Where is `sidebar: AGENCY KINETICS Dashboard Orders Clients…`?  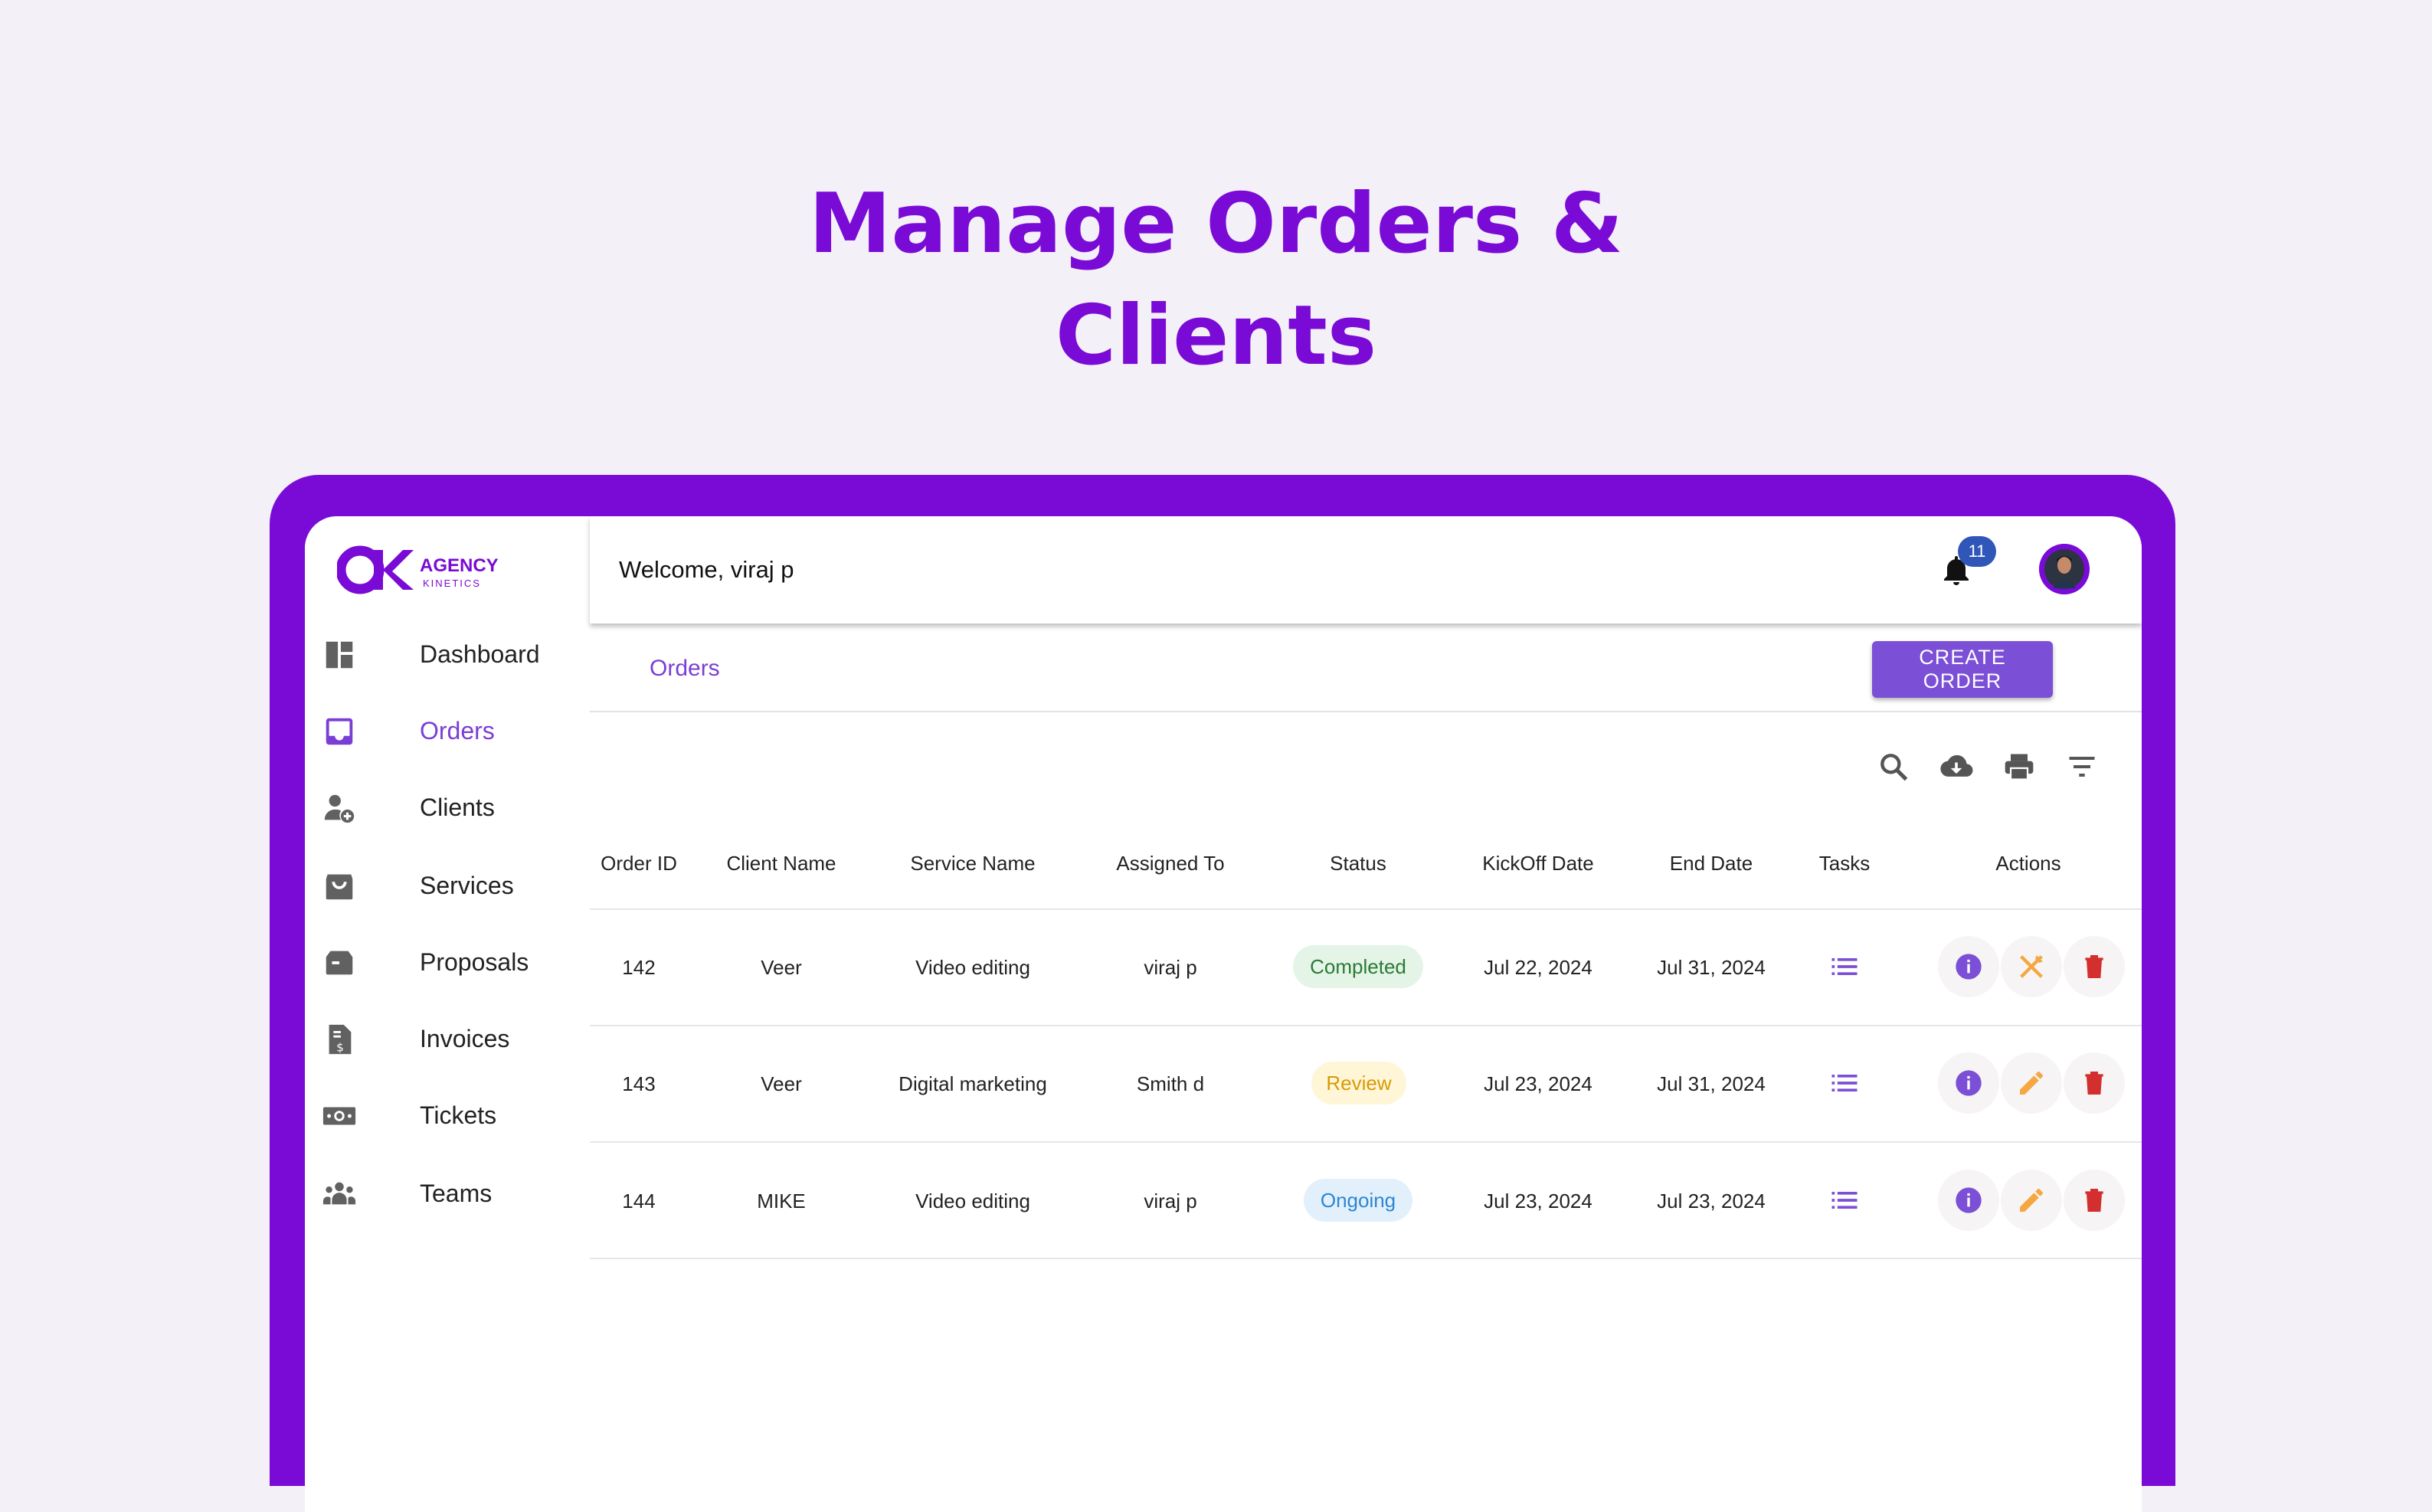 sidebar: AGENCY KINETICS Dashboard Orders Clients… is located at coordinates (447, 899).